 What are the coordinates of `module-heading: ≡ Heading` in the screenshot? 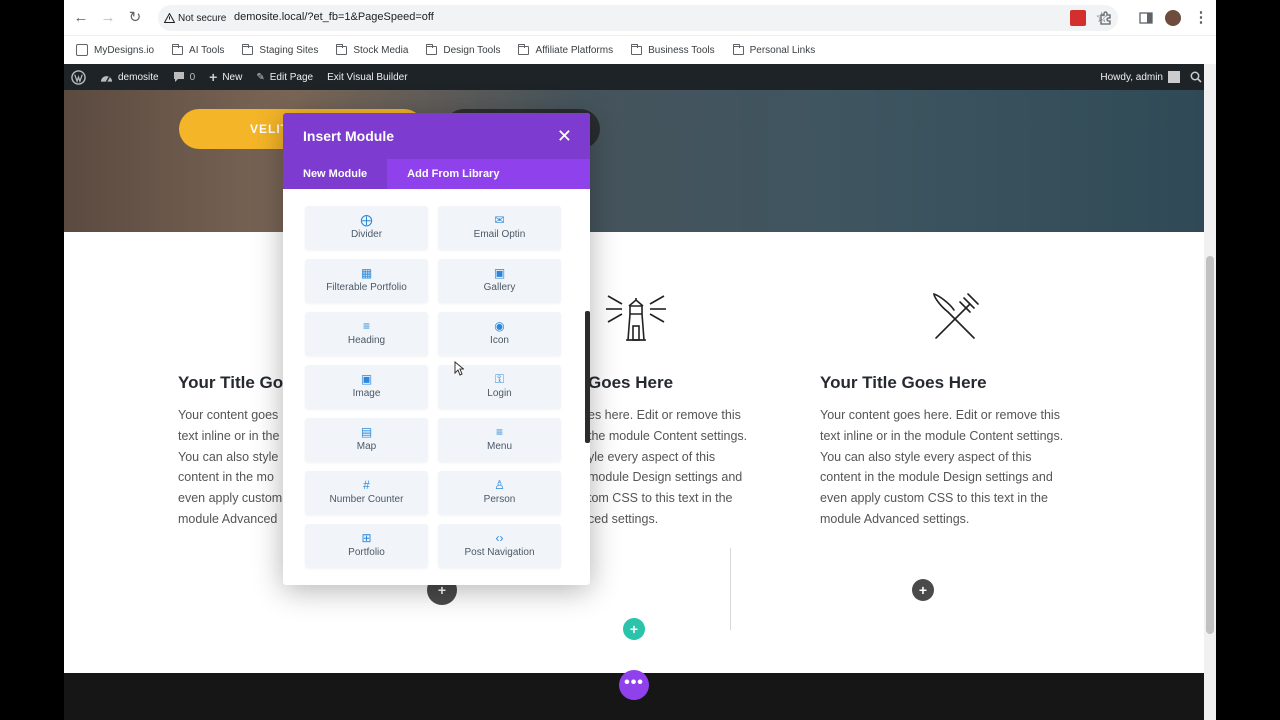 It's located at (366, 334).